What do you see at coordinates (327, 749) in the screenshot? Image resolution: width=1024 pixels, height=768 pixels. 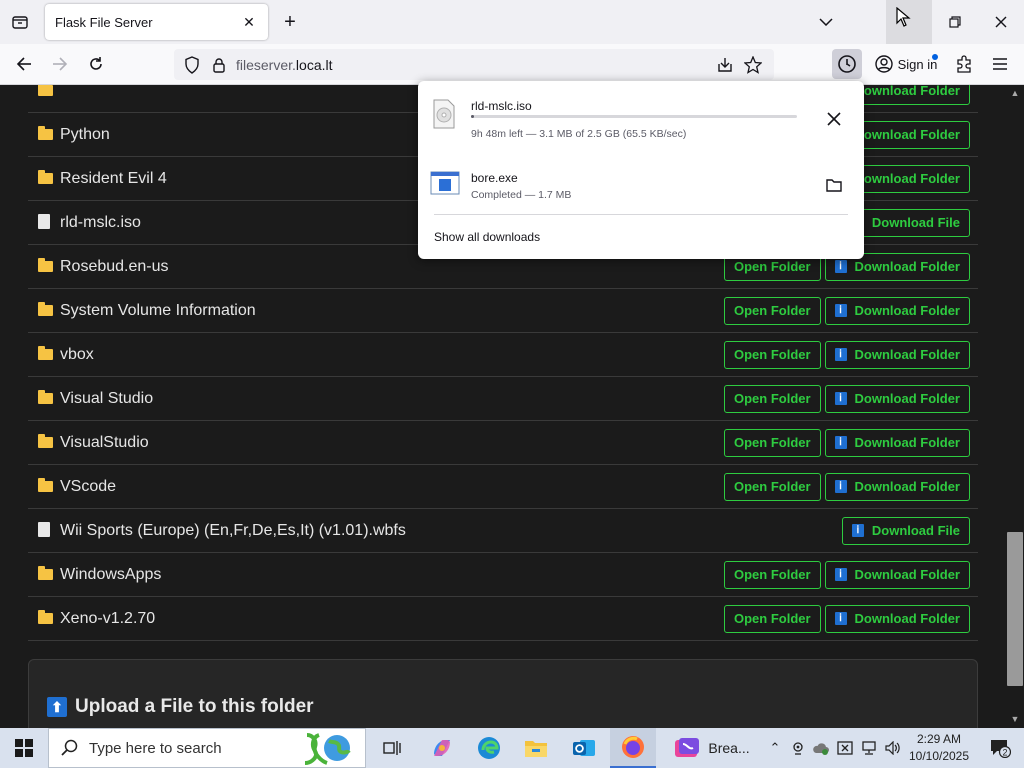 I see `search-highlight-globe-ribbon-icon` at bounding box center [327, 749].